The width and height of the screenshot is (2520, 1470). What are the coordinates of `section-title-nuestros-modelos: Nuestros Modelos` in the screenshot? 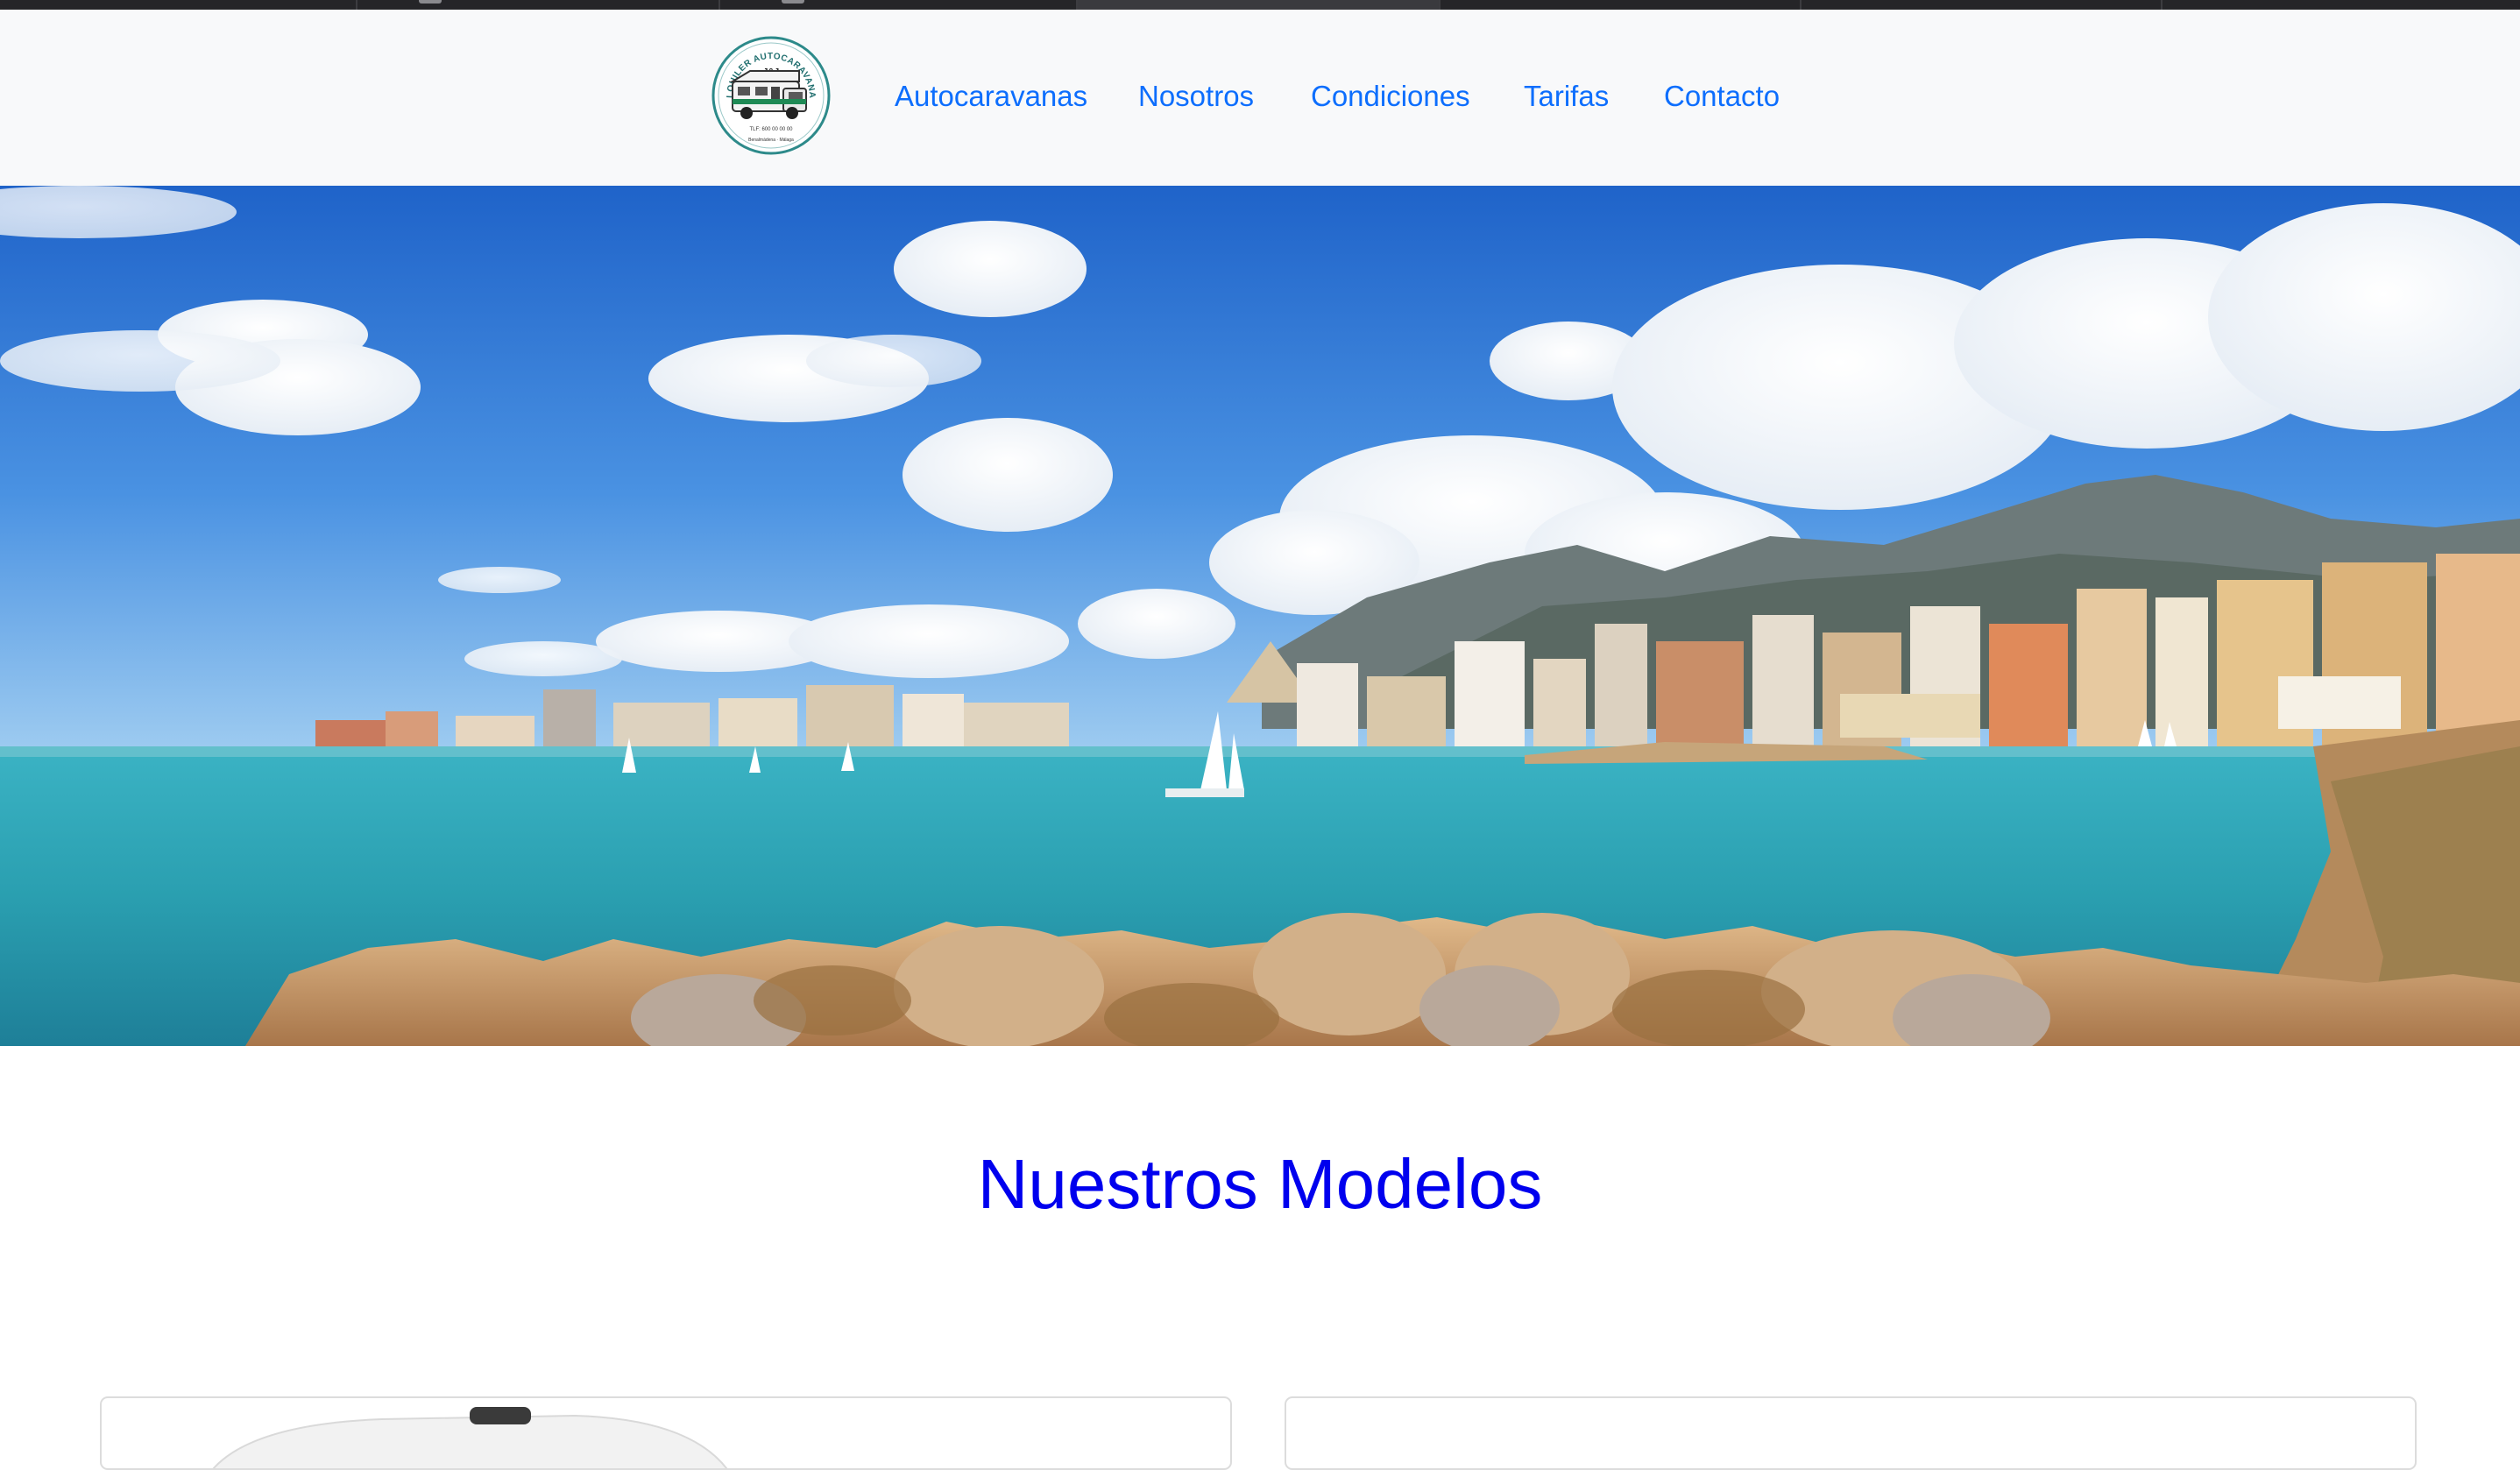 It's located at (1260, 1184).